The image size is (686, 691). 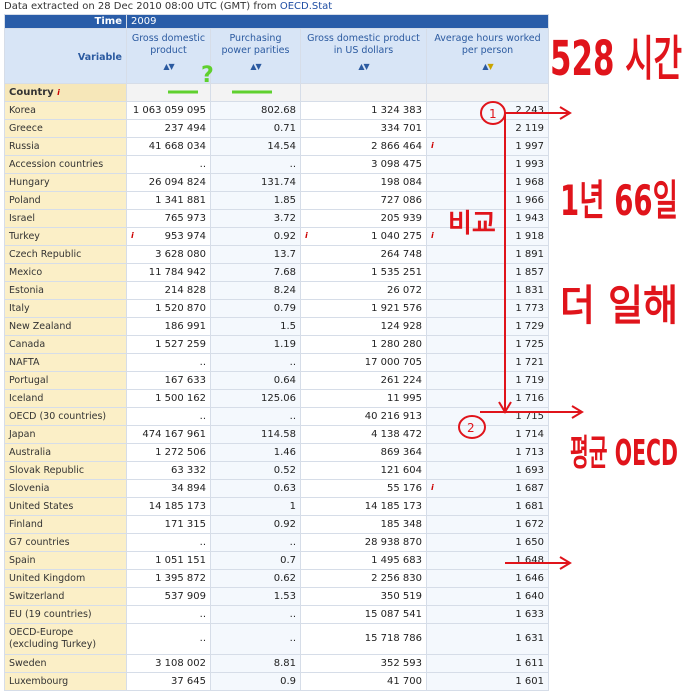 I want to click on value-cell: 1 640, so click(x=487, y=596).